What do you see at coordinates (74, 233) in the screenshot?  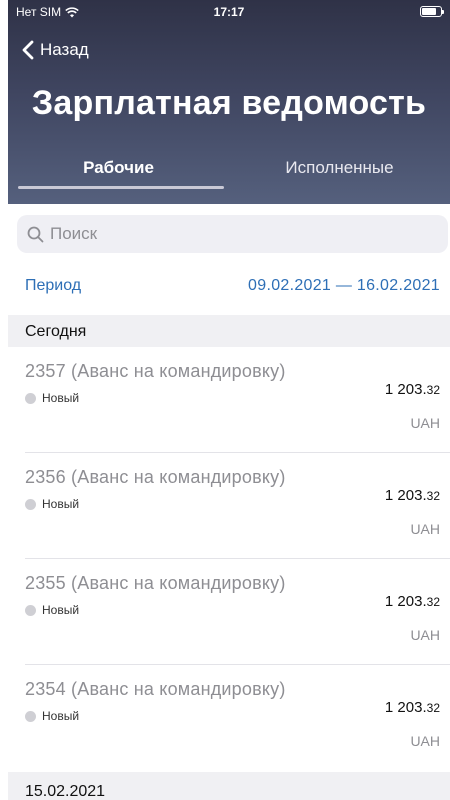 I see `search-placeholder: Поиск` at bounding box center [74, 233].